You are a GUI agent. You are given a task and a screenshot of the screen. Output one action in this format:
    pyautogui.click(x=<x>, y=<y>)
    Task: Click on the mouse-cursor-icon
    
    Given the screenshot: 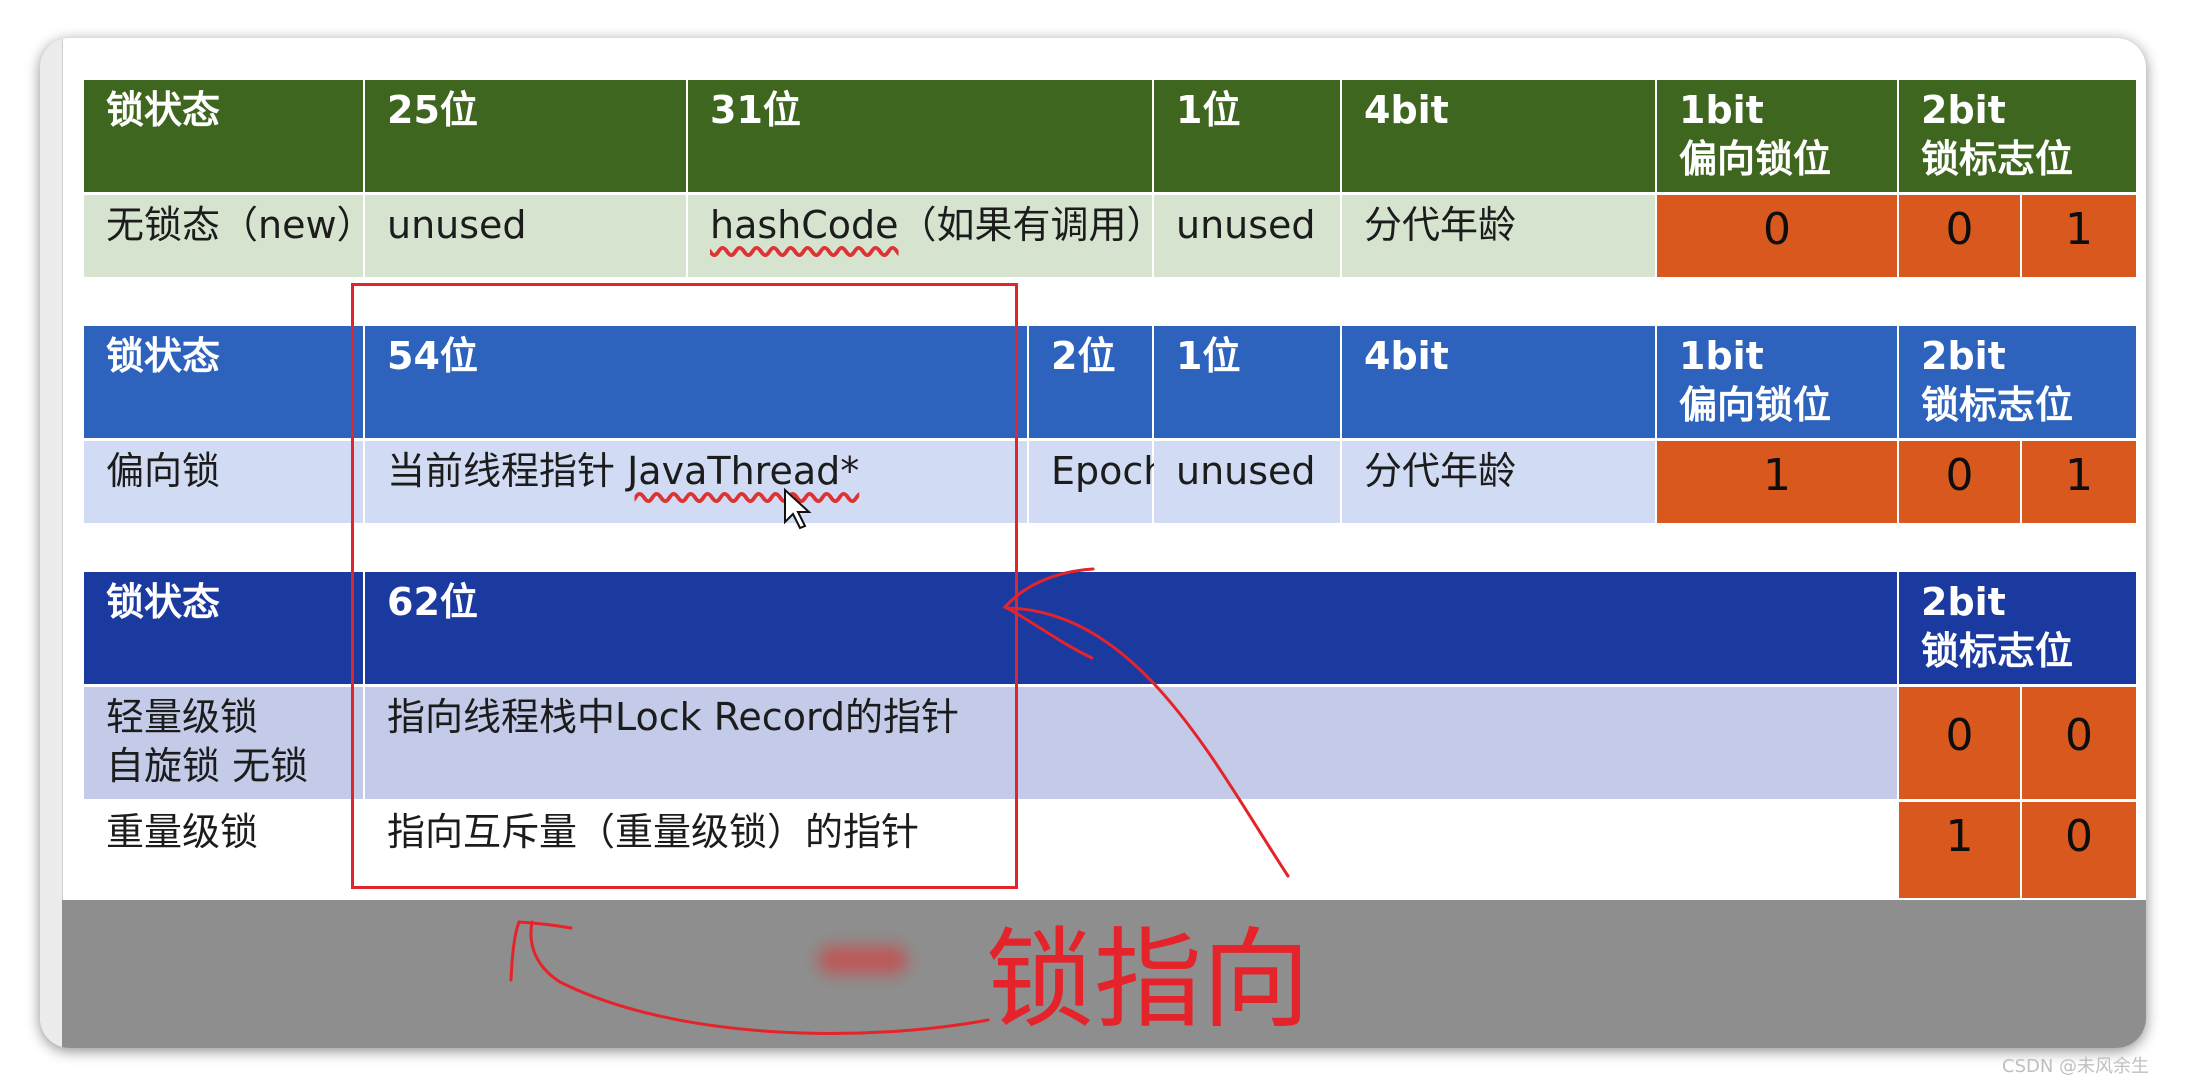 What is the action you would take?
    pyautogui.click(x=798, y=508)
    